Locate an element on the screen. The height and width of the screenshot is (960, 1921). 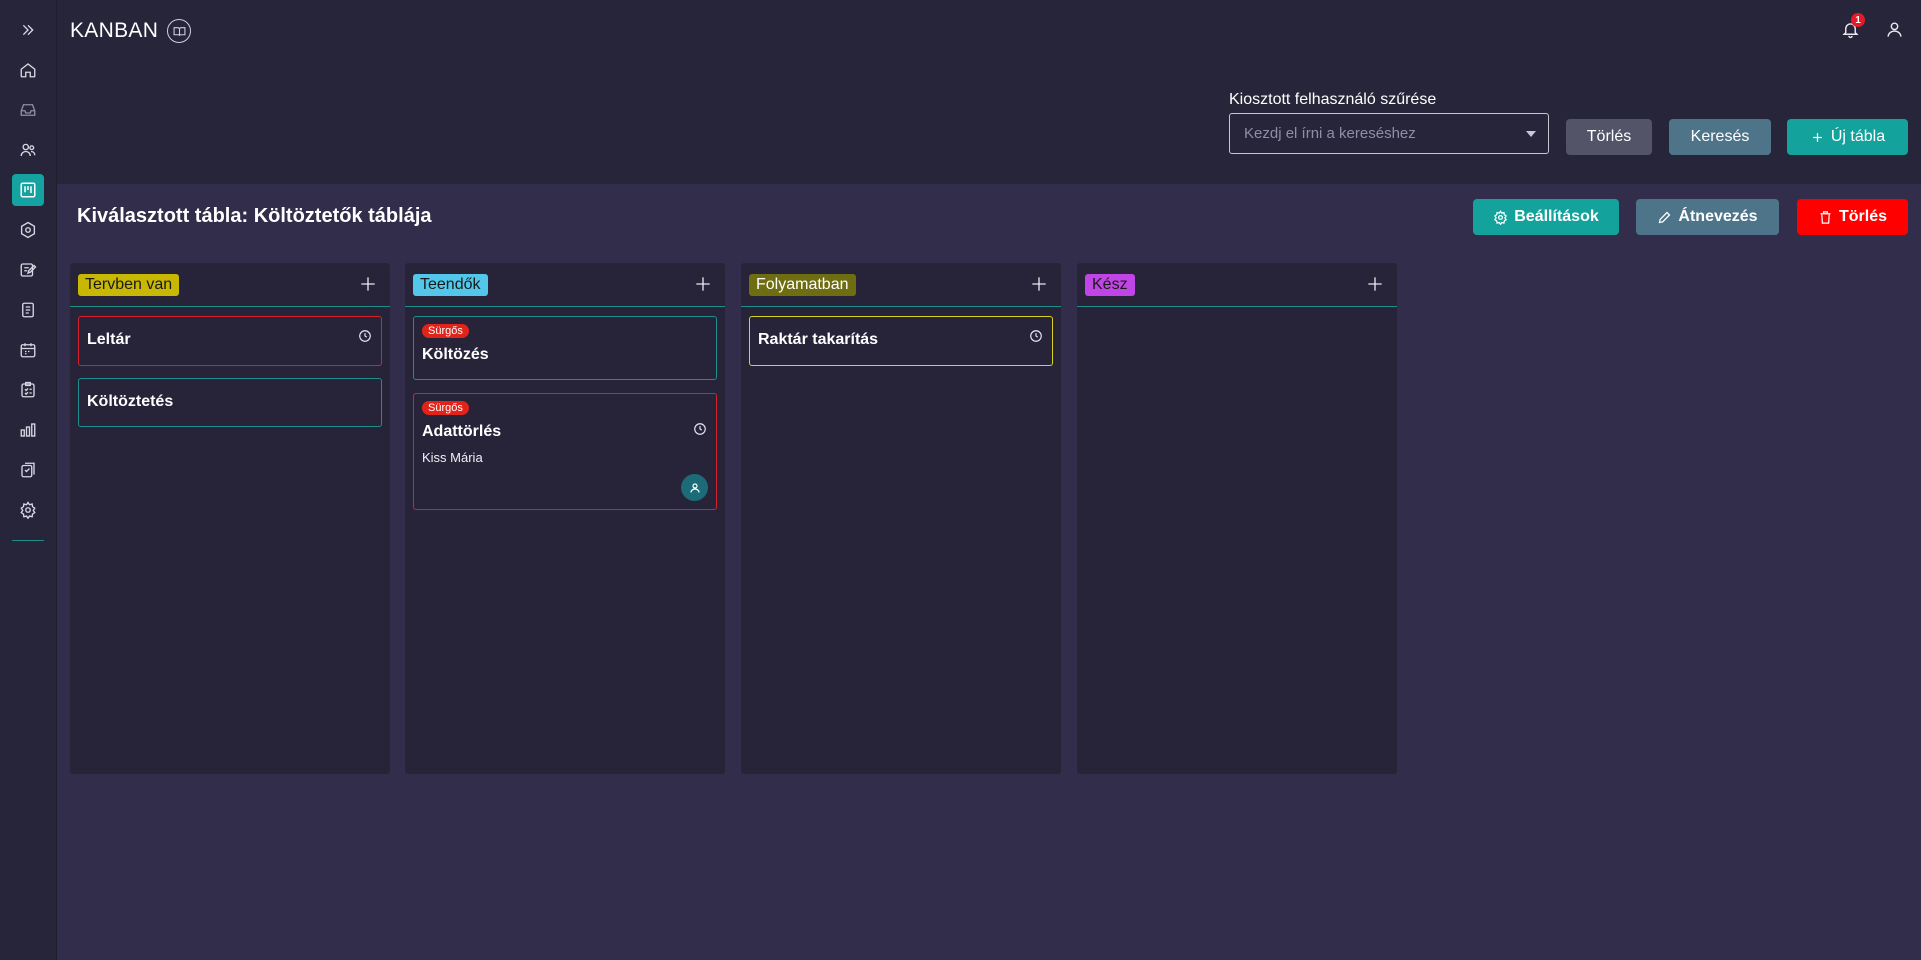
network-icon is located at coordinates (28, 230).